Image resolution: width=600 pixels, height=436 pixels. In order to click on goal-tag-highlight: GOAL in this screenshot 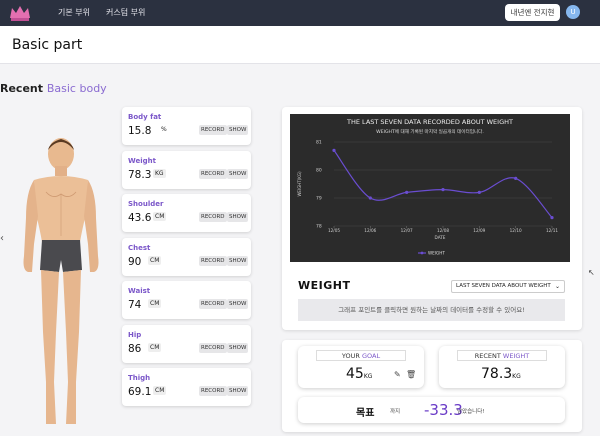, I will do `click(371, 356)`.